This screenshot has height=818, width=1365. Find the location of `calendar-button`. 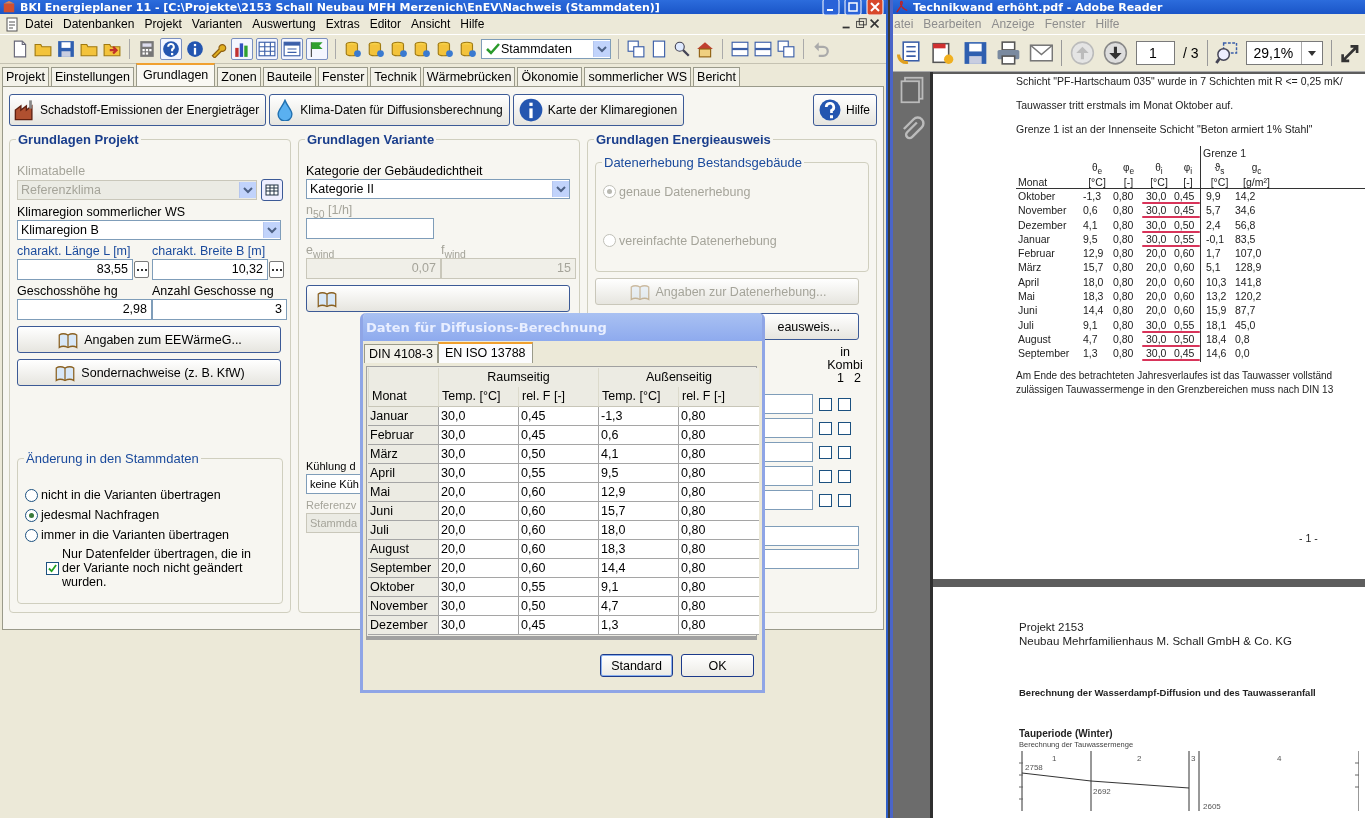

calendar-button is located at coordinates (272, 190).